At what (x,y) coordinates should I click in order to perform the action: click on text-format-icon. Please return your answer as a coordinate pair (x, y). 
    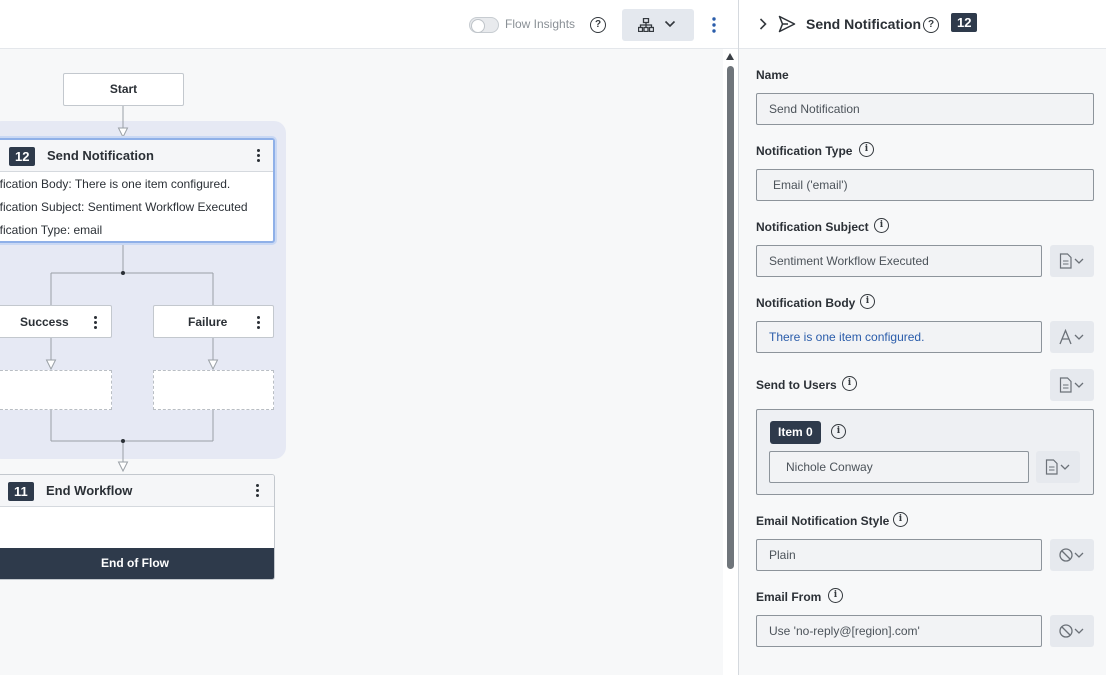
    Looking at the image, I should click on (1071, 337).